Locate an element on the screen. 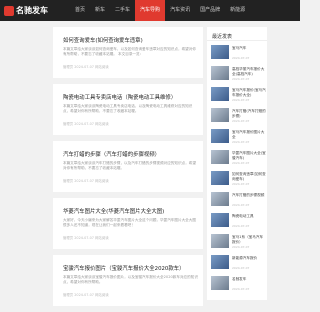 Image resolution: width=320 pixels, height=312 pixels. post-title: 如何查询违章(如何查询爱车) is located at coordinates (249, 176).